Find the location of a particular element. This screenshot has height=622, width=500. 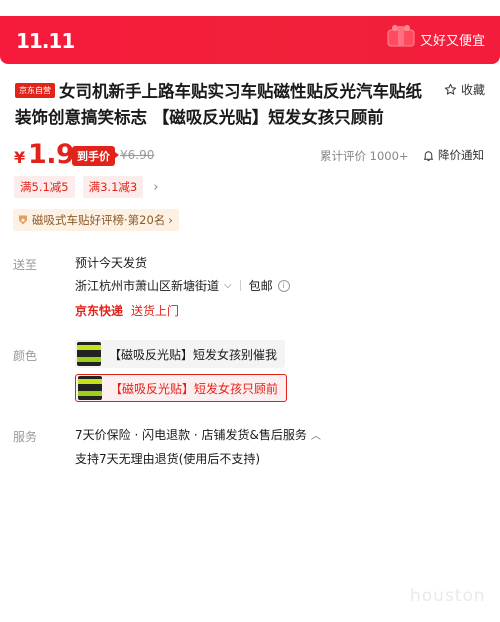

coupon-tag: 满3.1减3 is located at coordinates (113, 187).